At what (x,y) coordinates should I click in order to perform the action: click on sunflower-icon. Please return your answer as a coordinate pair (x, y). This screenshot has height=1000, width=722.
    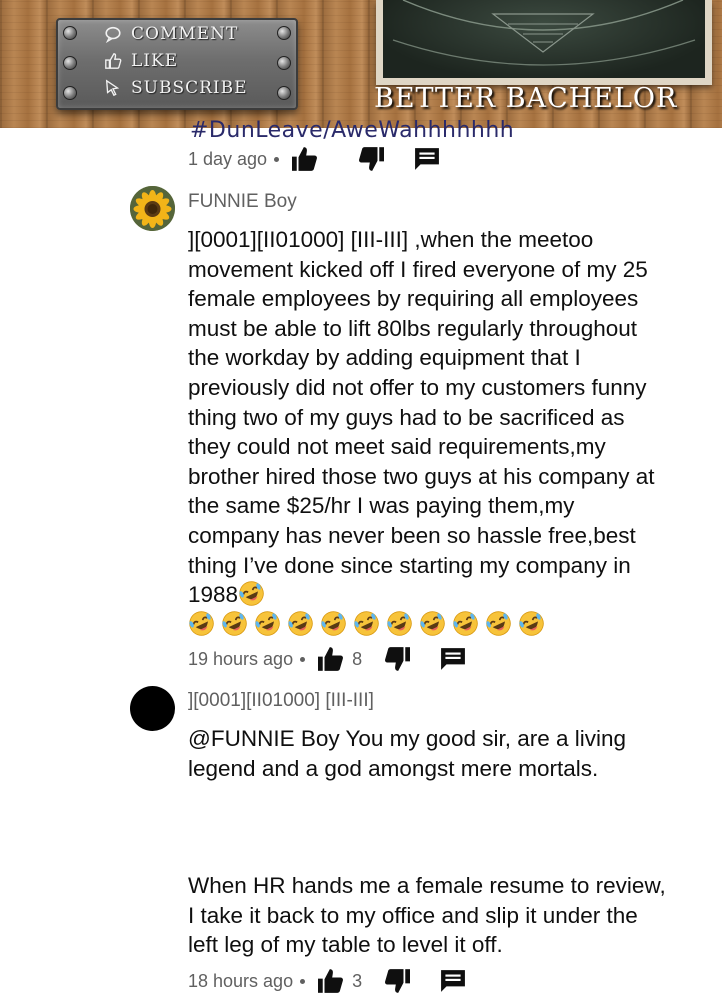
    Looking at the image, I should click on (152, 208).